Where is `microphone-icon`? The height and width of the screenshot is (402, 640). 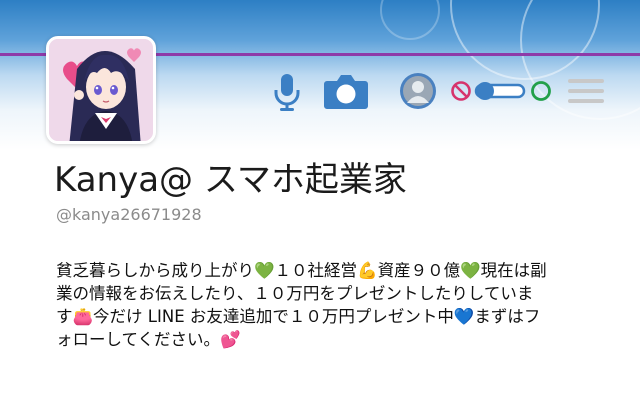 microphone-icon is located at coordinates (287, 92).